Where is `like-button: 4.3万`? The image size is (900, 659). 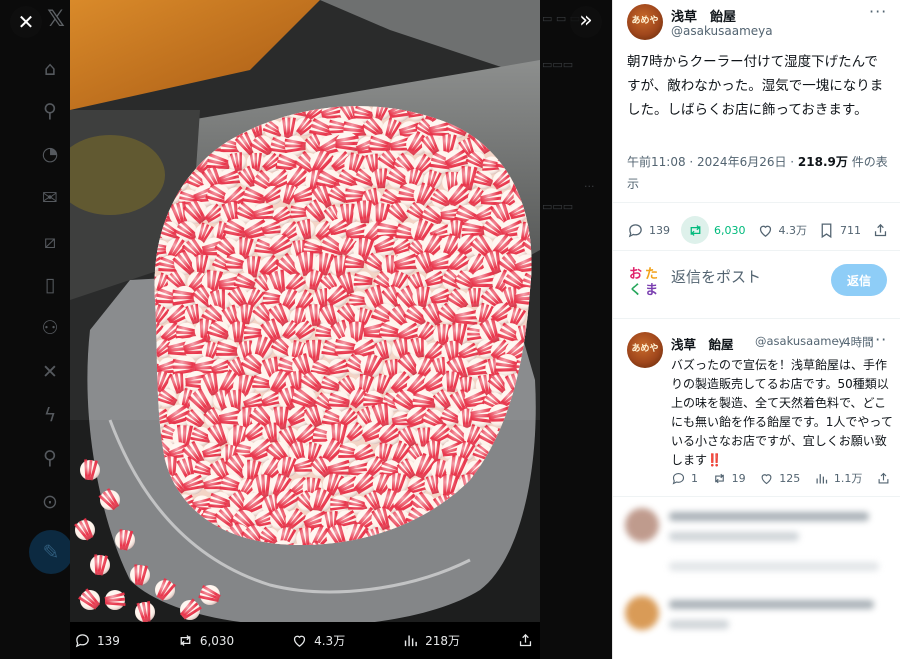 like-button: 4.3万 is located at coordinates (782, 230).